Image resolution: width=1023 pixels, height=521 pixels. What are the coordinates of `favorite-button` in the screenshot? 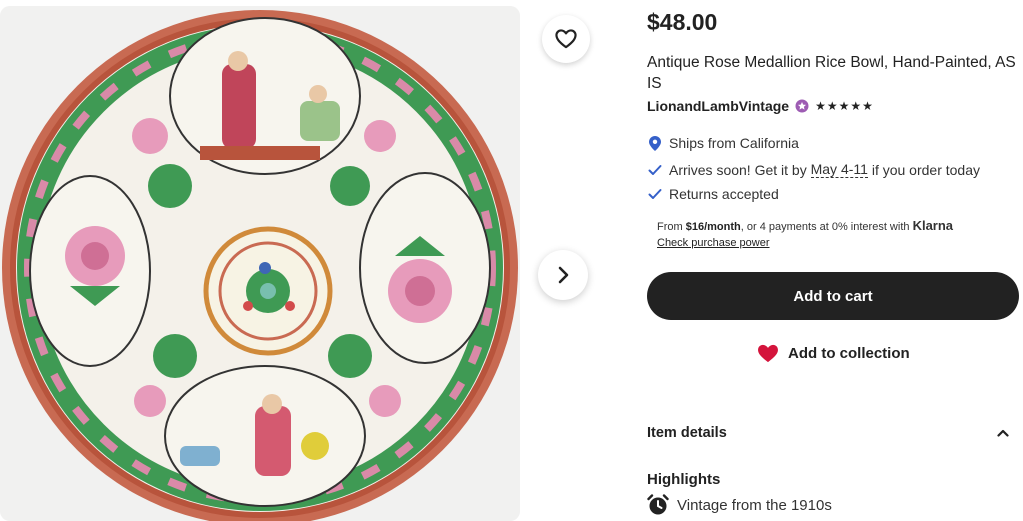 It's located at (566, 39).